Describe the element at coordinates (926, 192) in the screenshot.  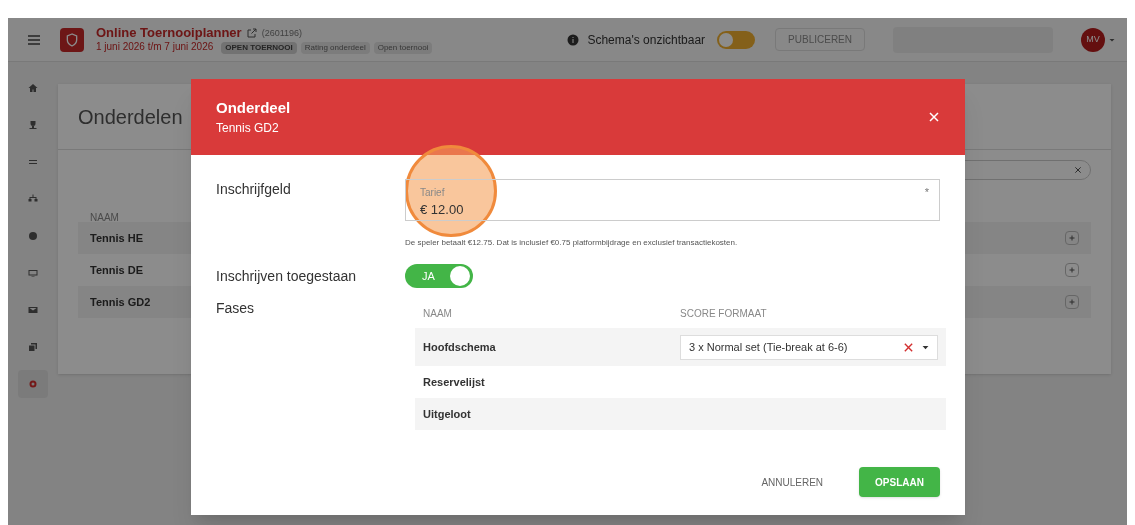
I see `required-mark: *` at that location.